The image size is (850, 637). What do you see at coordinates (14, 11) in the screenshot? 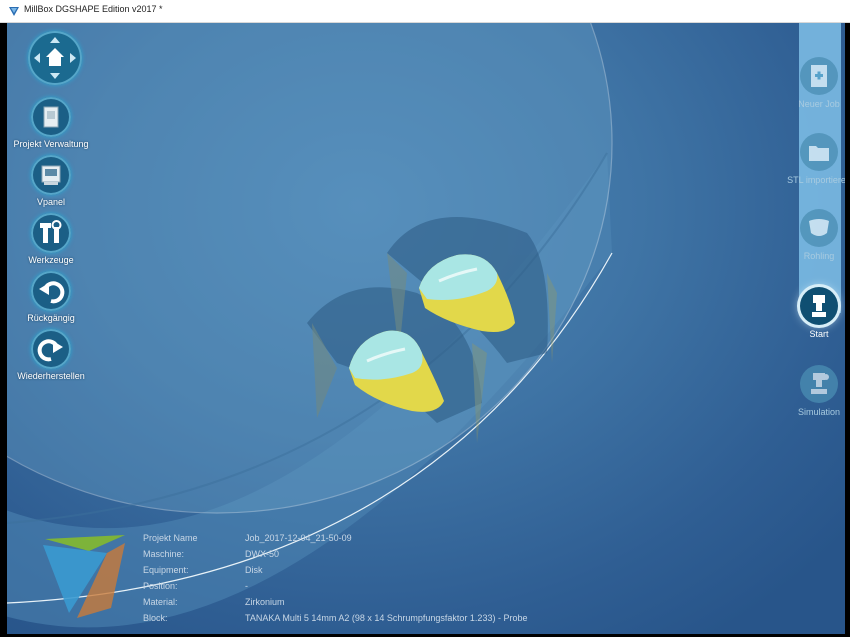
I see `app-logo-icon` at bounding box center [14, 11].